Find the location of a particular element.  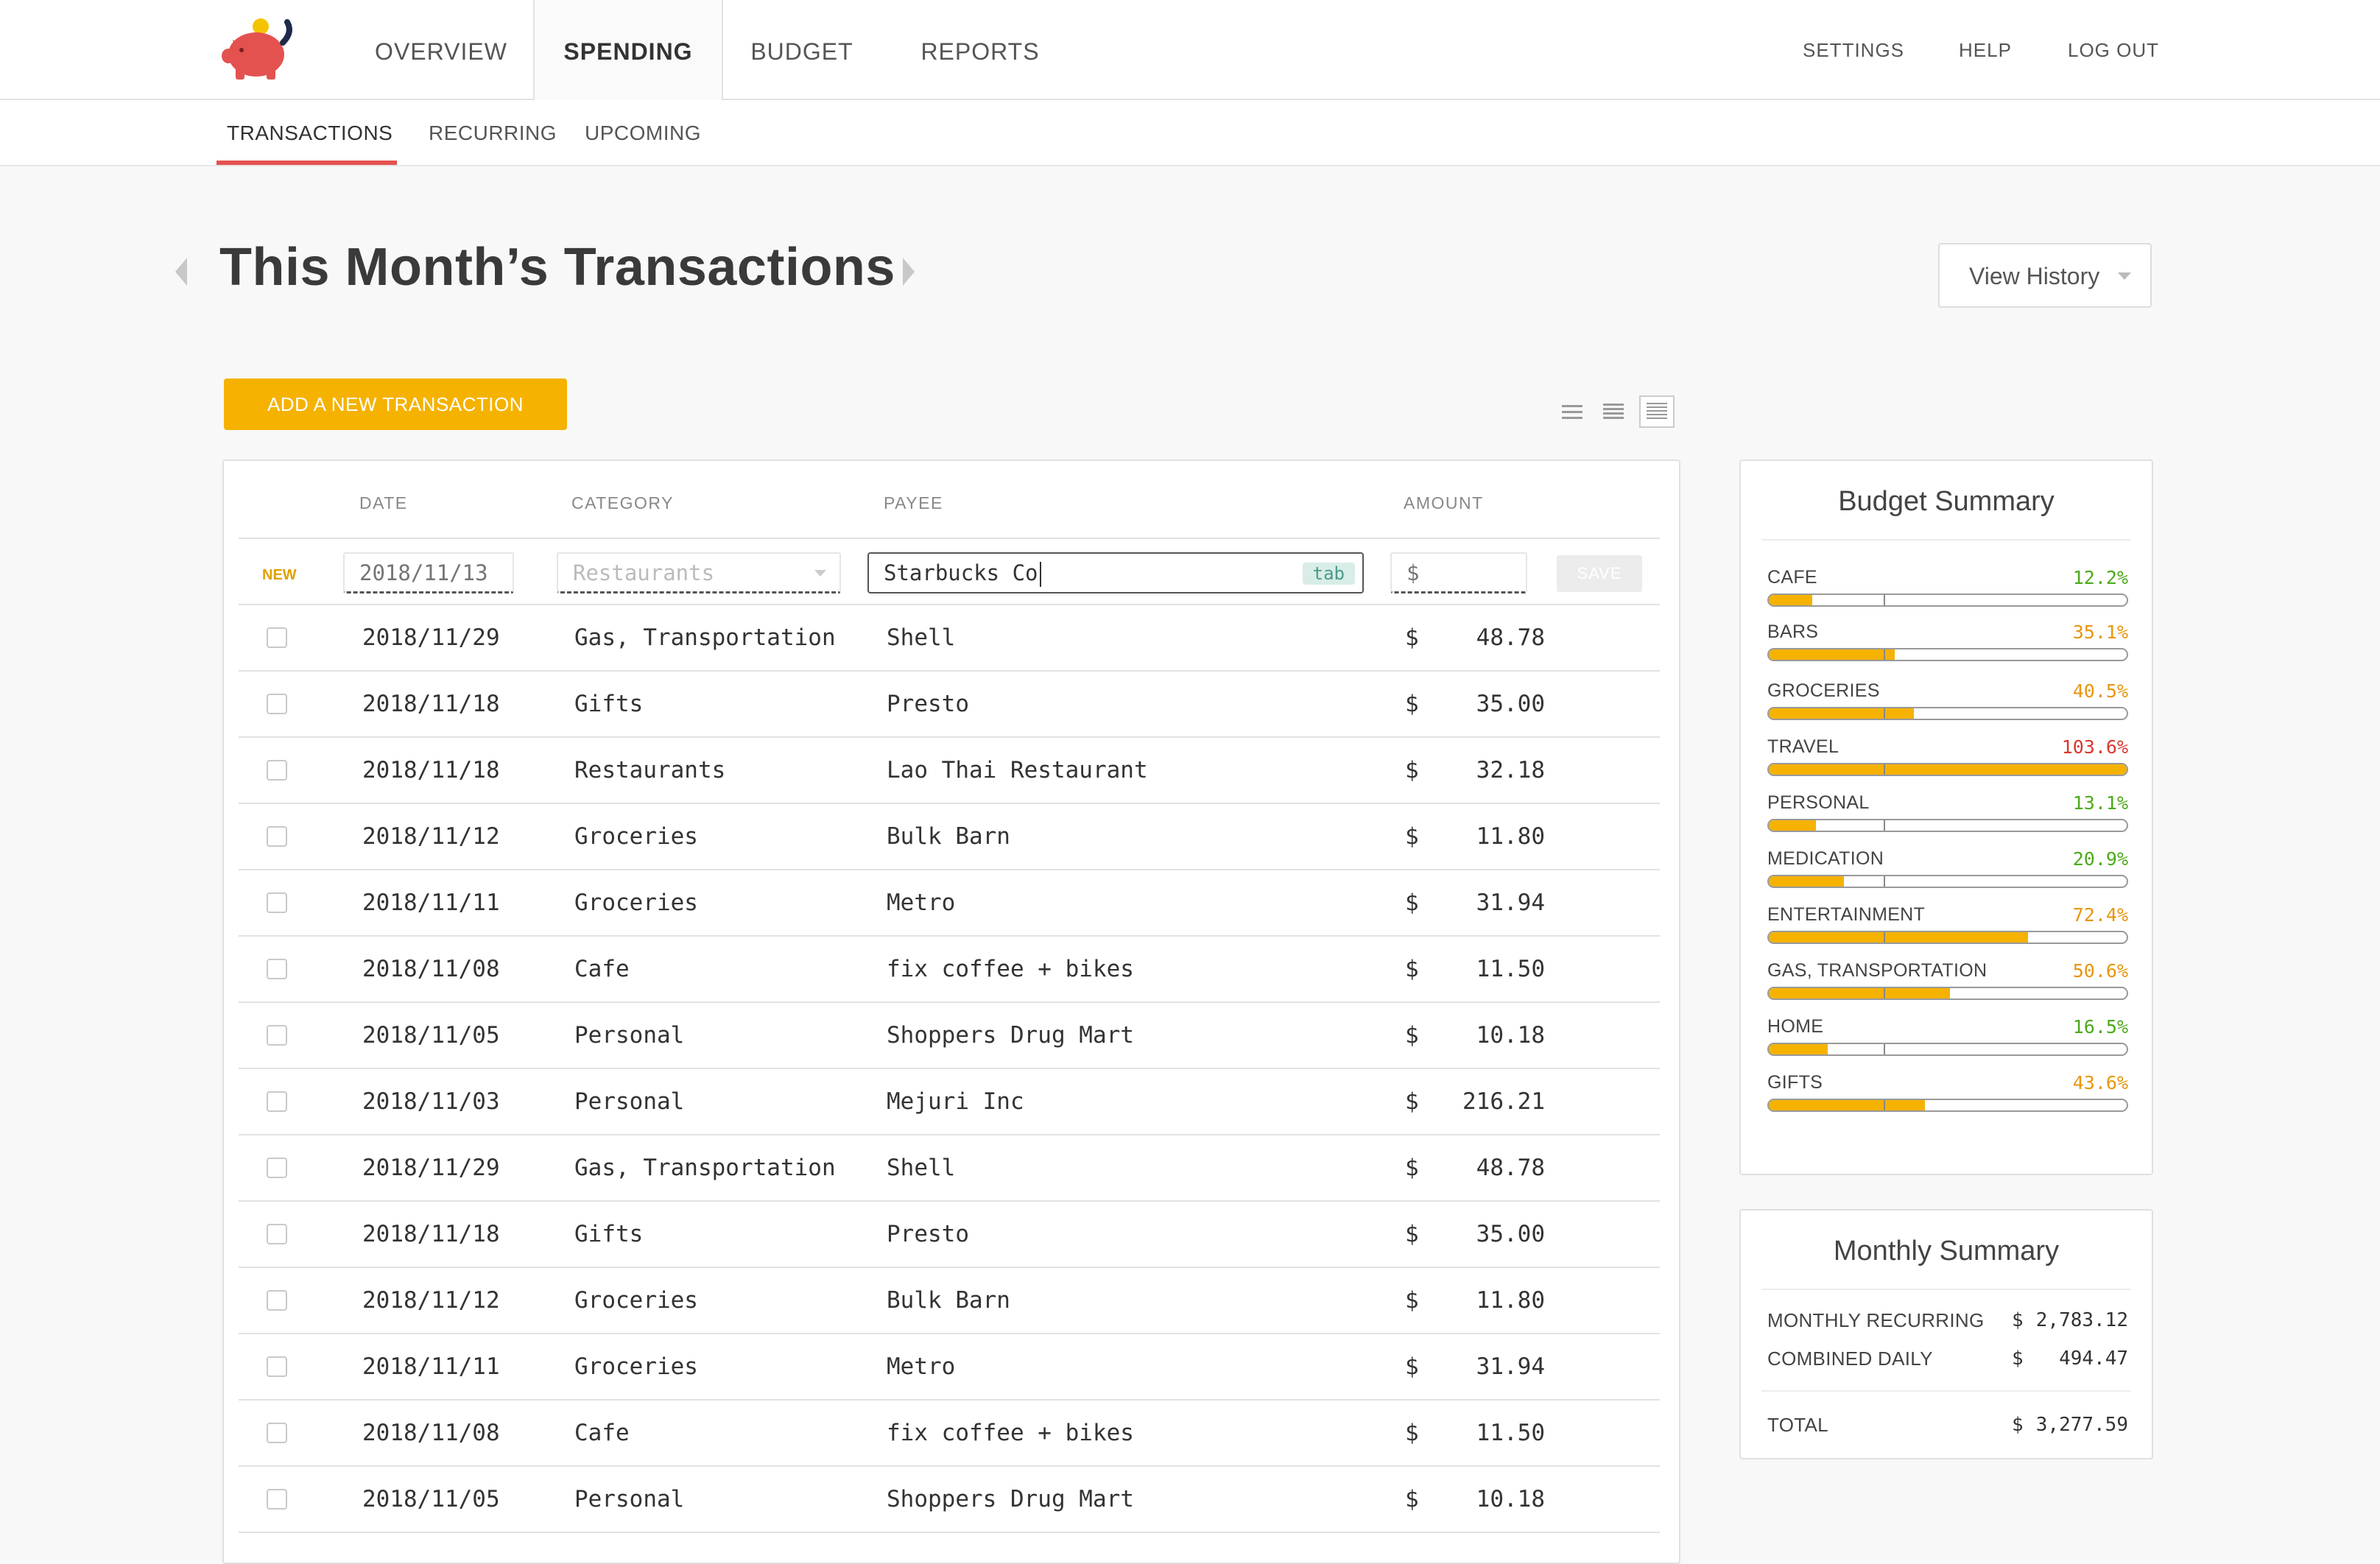

save-new-transaction-button: SAVE is located at coordinates (1599, 573).